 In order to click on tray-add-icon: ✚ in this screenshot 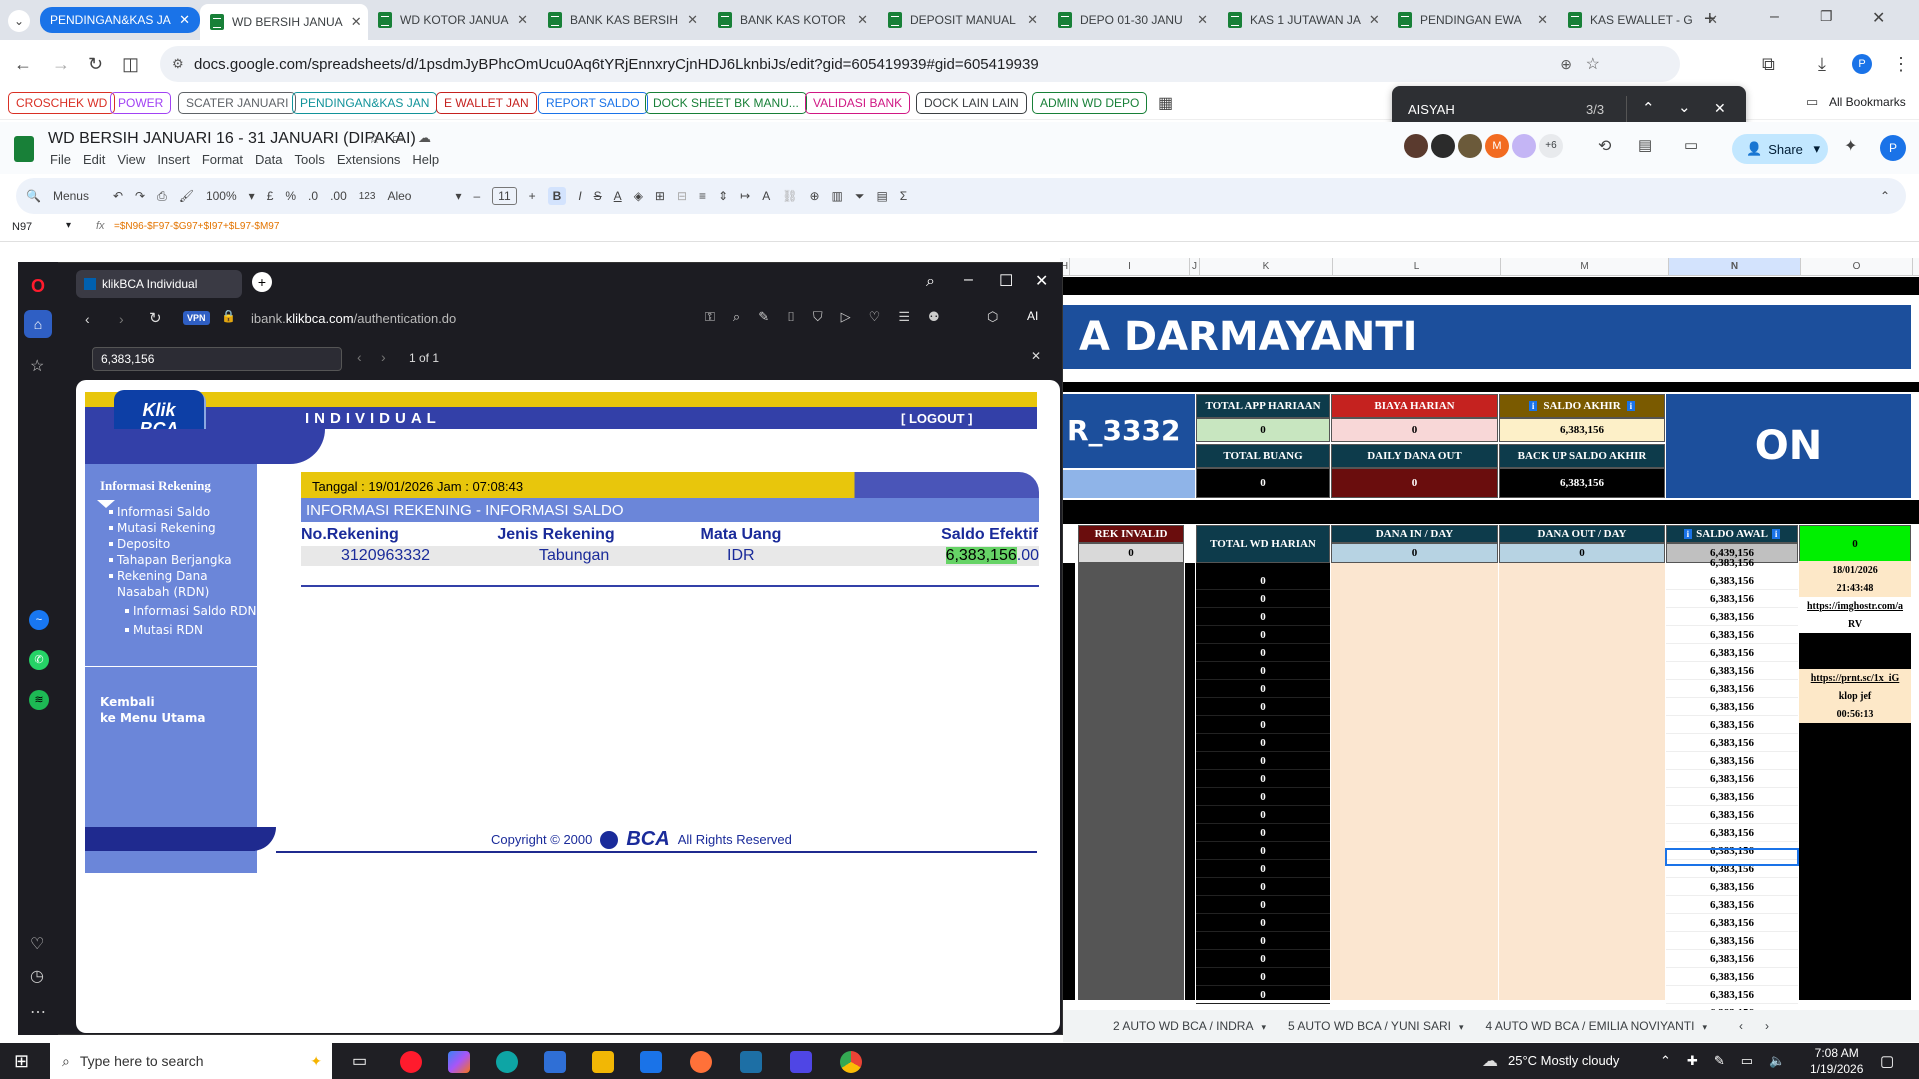, I will do `click(1692, 1061)`.